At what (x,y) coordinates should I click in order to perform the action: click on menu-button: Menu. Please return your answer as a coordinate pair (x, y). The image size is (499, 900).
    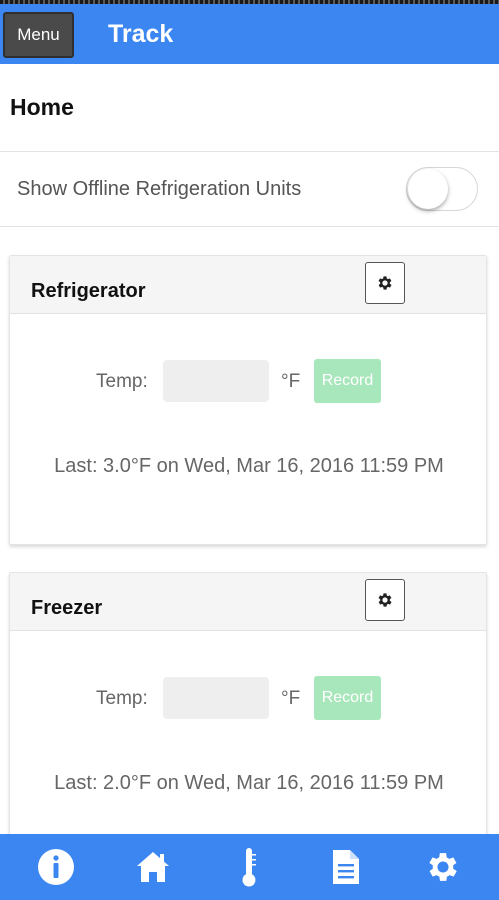
    Looking at the image, I should click on (38, 35).